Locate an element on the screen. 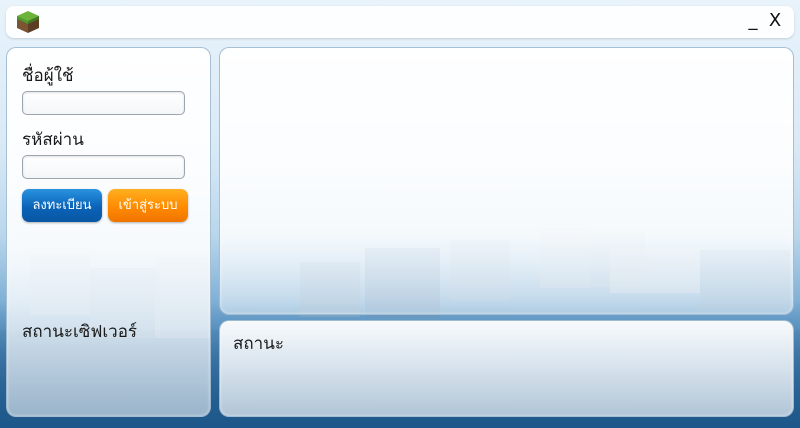 This screenshot has width=800, height=428. grass-block-icon is located at coordinates (28, 22).